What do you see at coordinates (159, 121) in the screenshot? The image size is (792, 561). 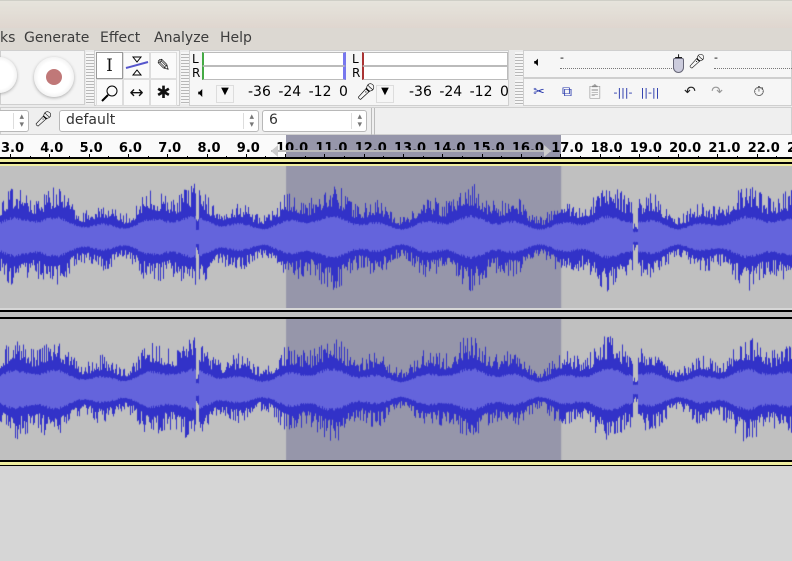 I see `input-device-select: default ▴ ▾` at bounding box center [159, 121].